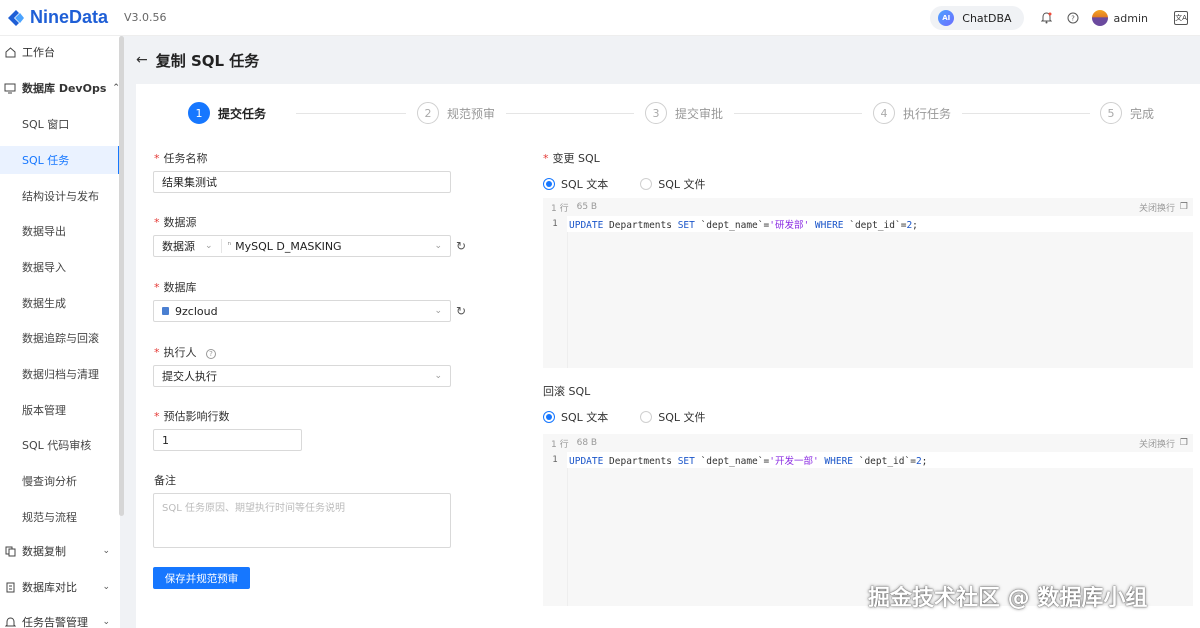 The height and width of the screenshot is (628, 1200). What do you see at coordinates (57, 445) in the screenshot?
I see `sidebar-item-label: SQL 代码审核` at bounding box center [57, 445].